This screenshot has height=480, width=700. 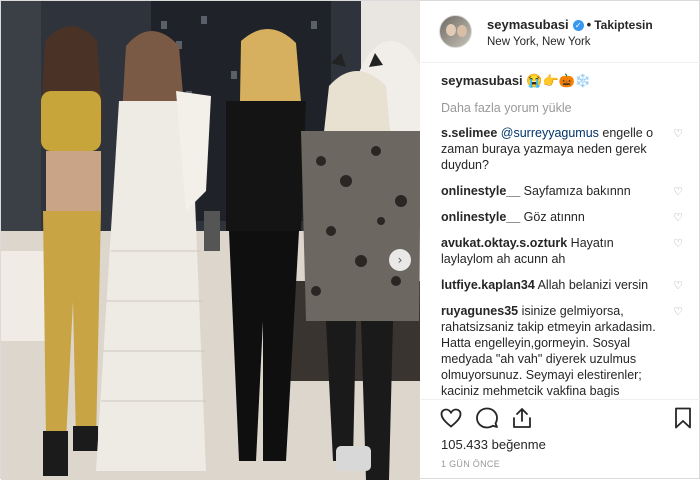 I want to click on comment-icon, so click(x=487, y=418).